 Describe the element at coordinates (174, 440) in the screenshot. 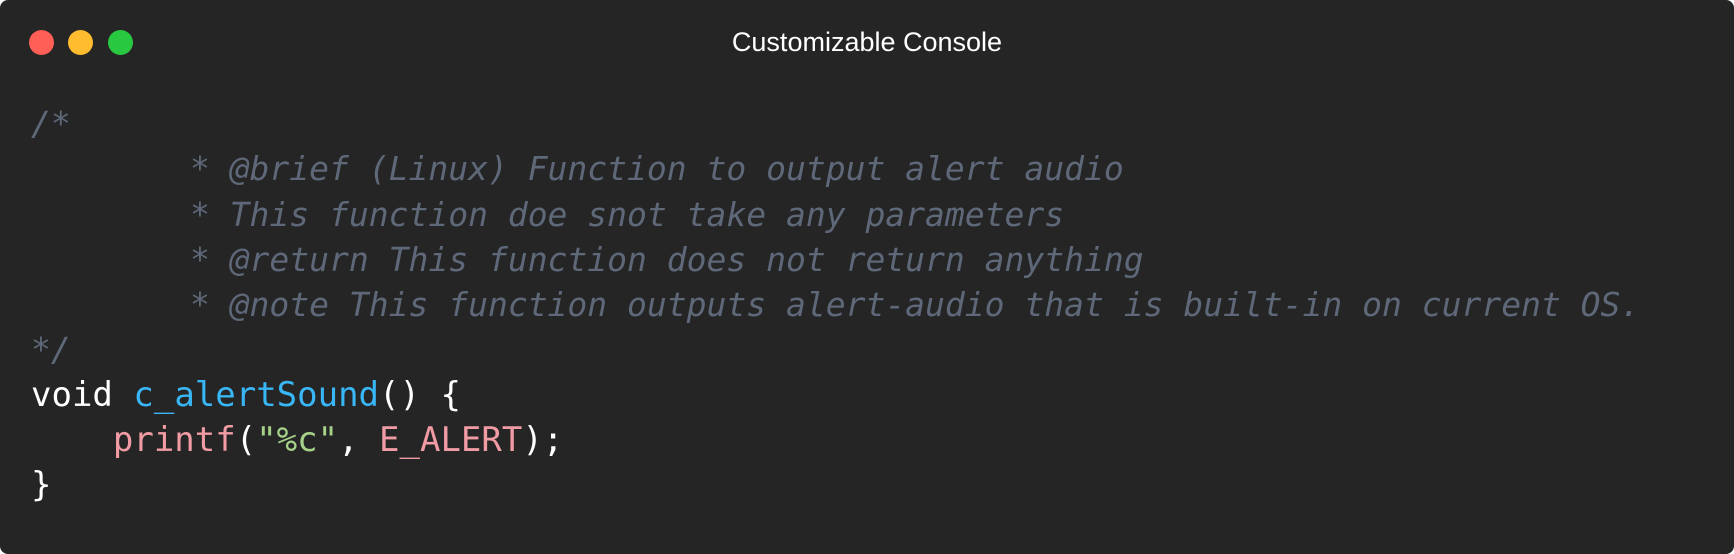

I see `printf-call: printf` at that location.